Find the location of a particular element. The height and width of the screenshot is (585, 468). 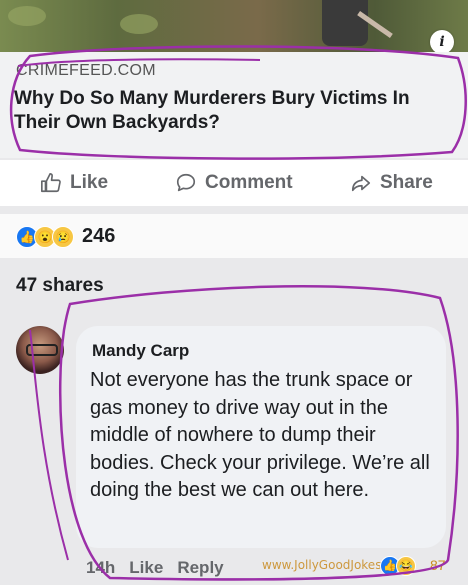

reaction-icons: 👍 😮 😢 is located at coordinates (45, 237).